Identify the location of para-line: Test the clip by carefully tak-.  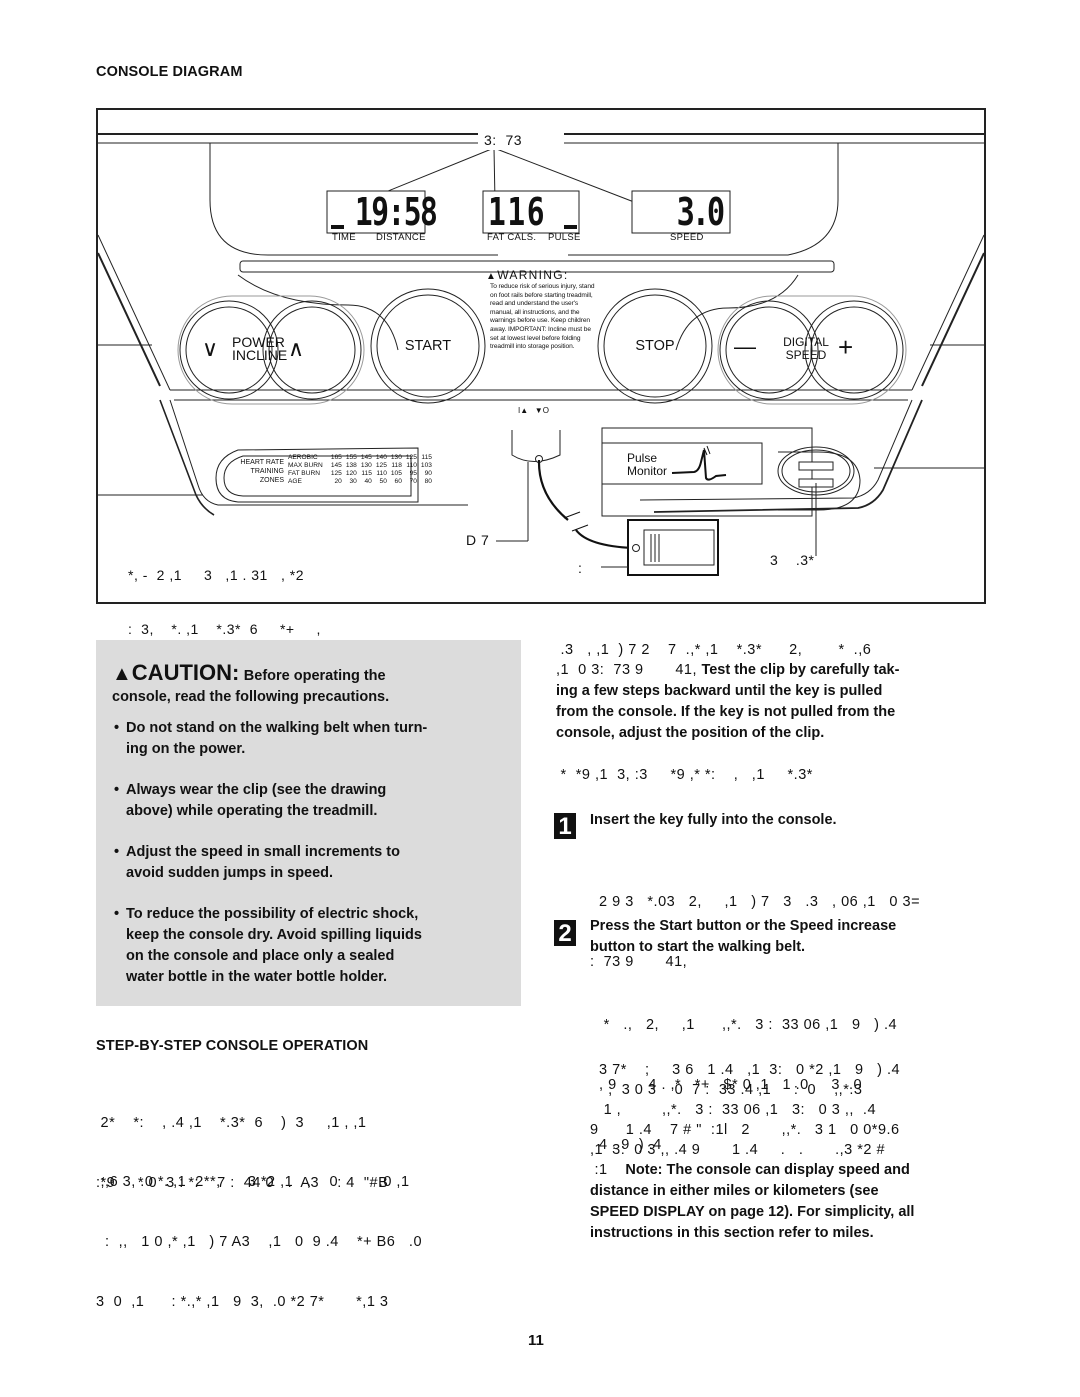
(800, 670).